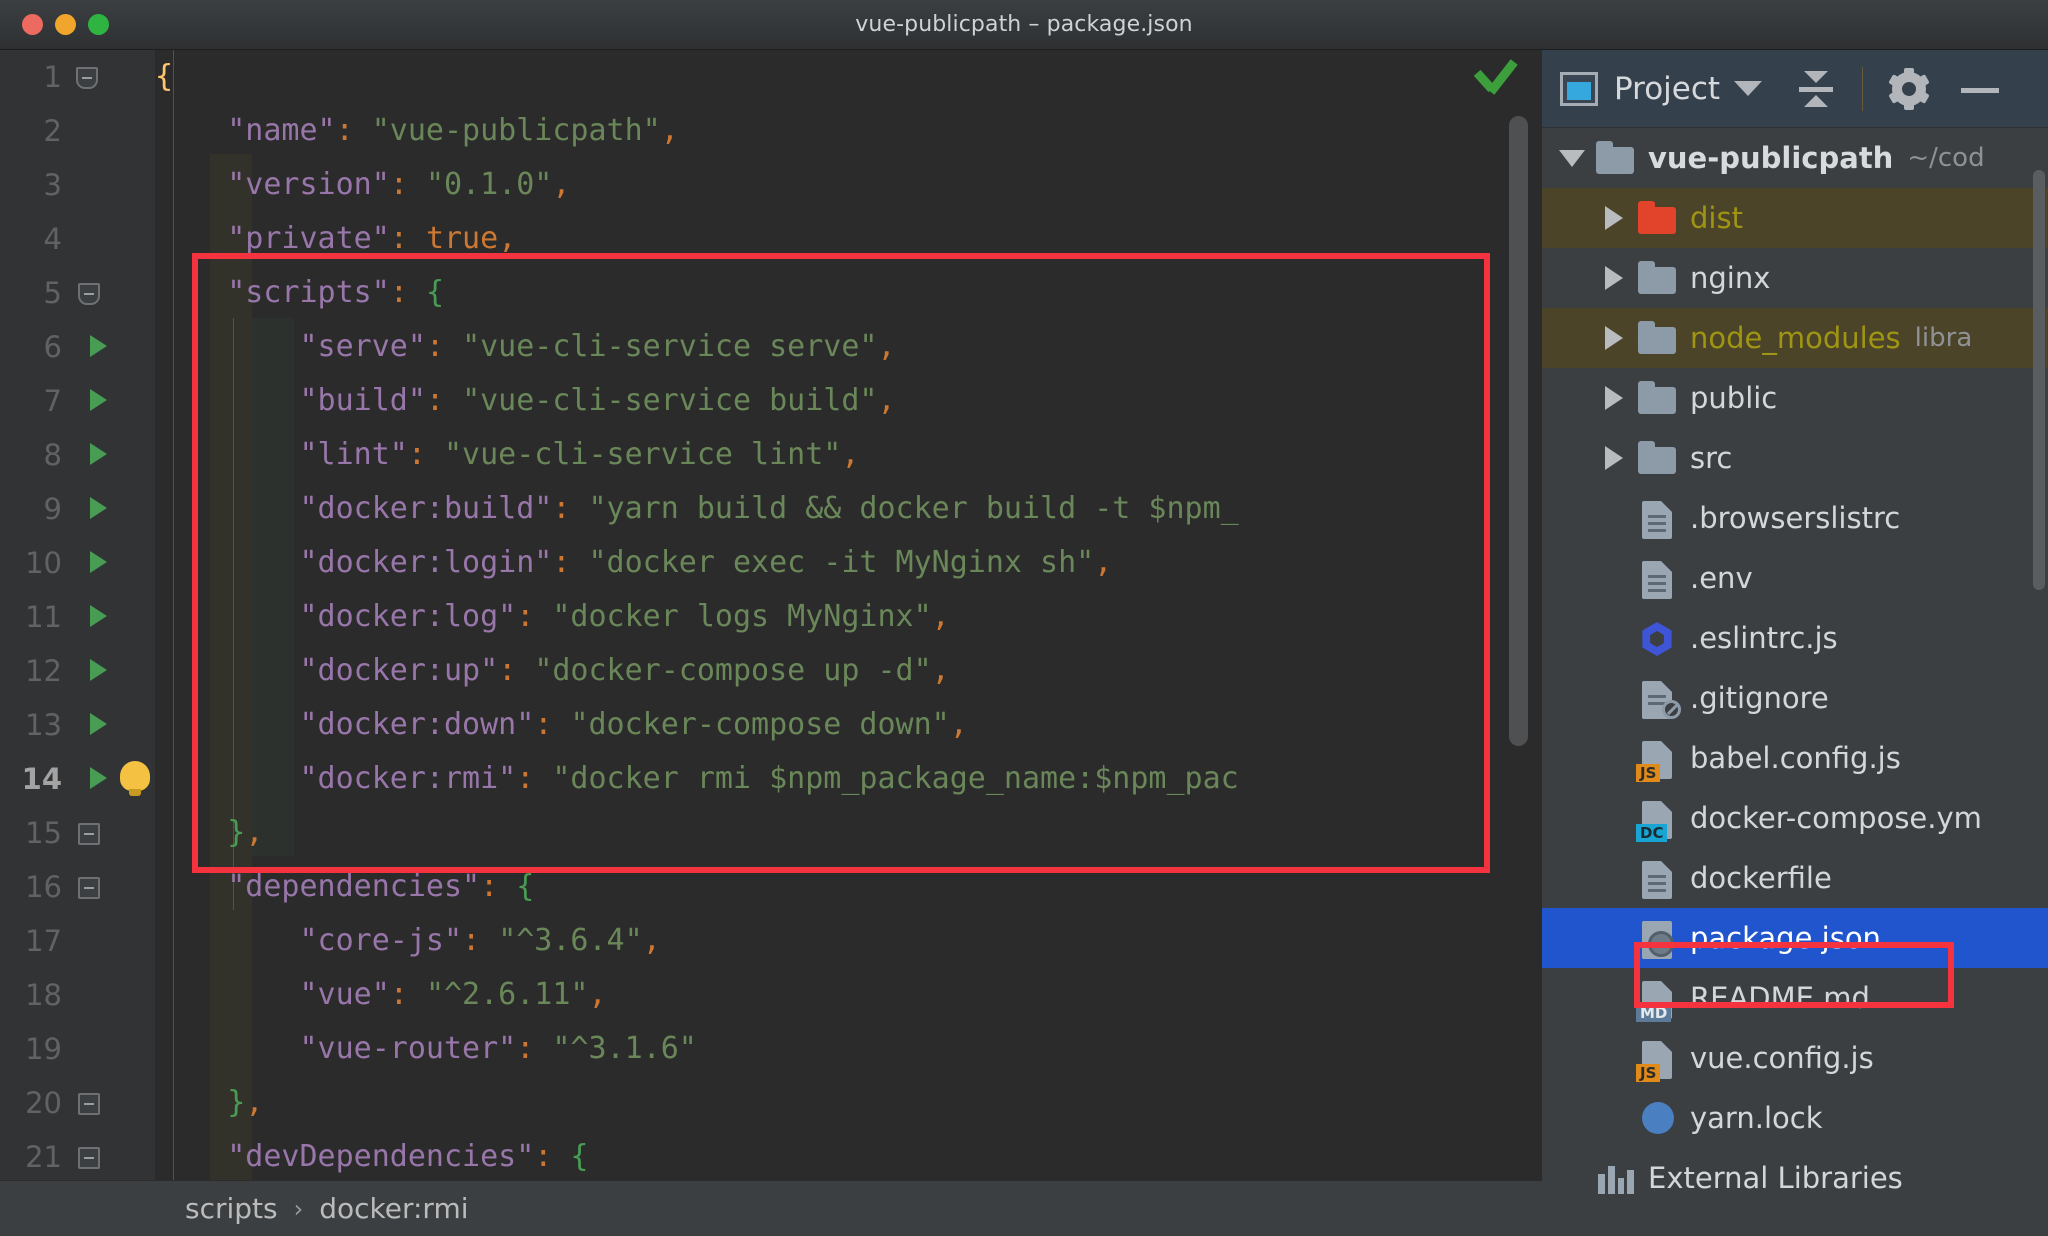 The width and height of the screenshot is (2048, 1236). I want to click on code-text: {, so click(848, 77).